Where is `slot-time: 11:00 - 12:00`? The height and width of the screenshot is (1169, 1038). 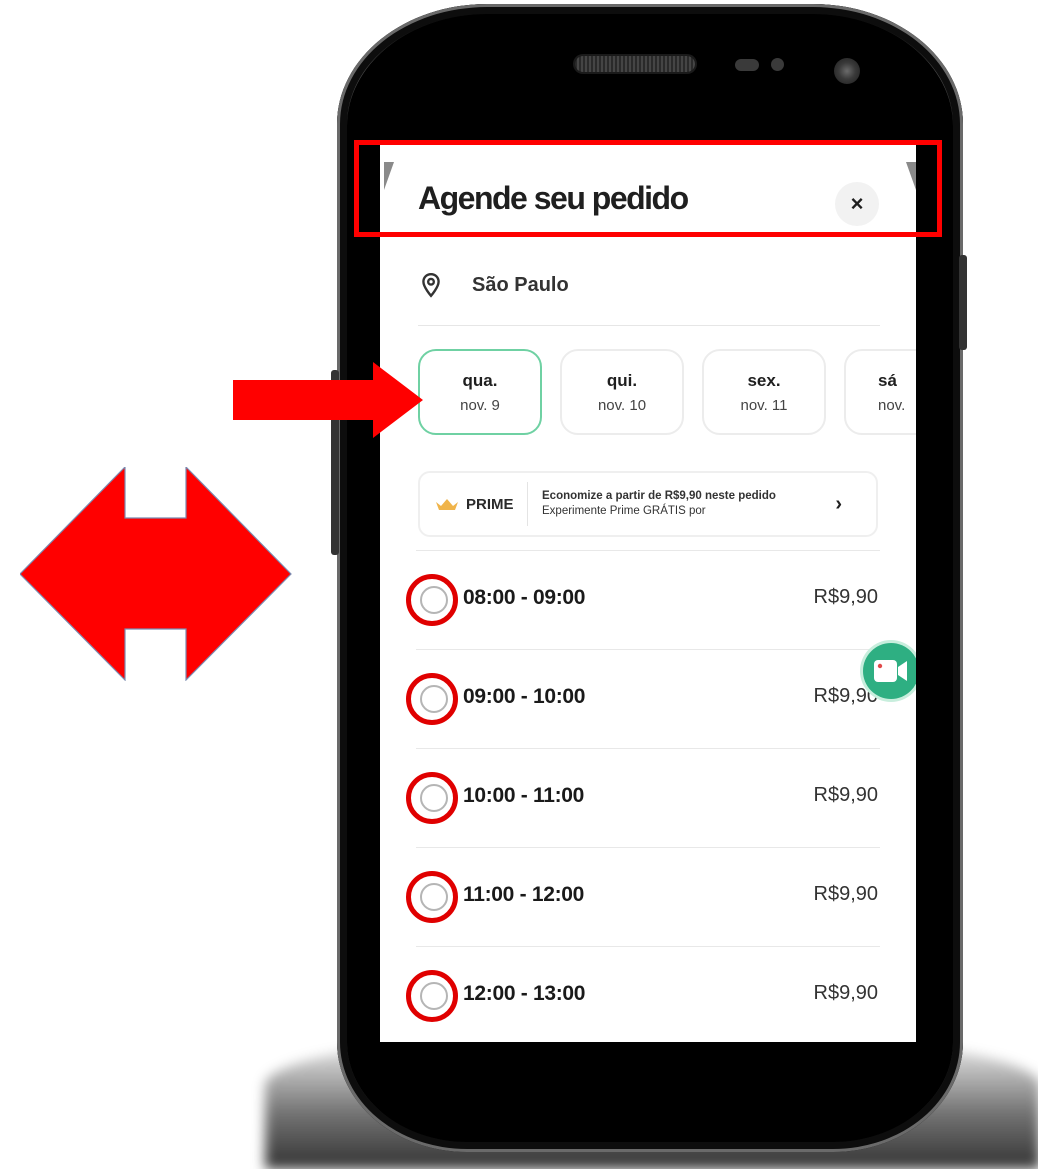 slot-time: 11:00 - 12:00 is located at coordinates (524, 894).